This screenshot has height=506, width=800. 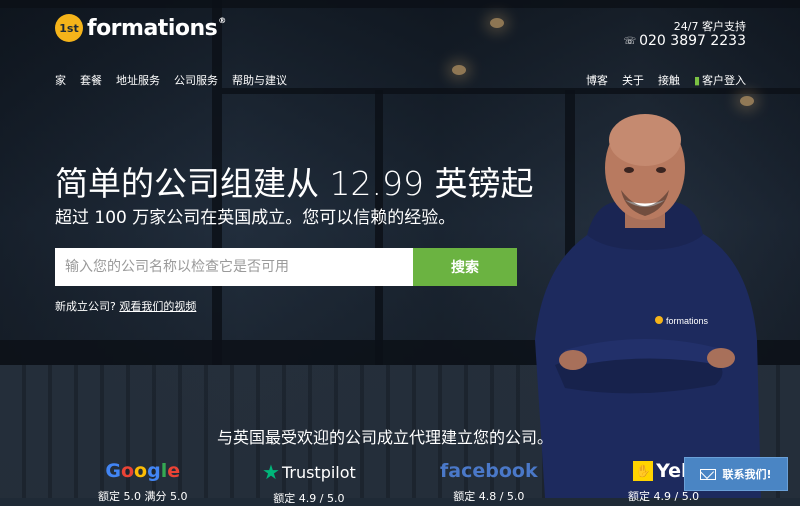 What do you see at coordinates (597, 80) in the screenshot?
I see `nav-item-blog: 博客` at bounding box center [597, 80].